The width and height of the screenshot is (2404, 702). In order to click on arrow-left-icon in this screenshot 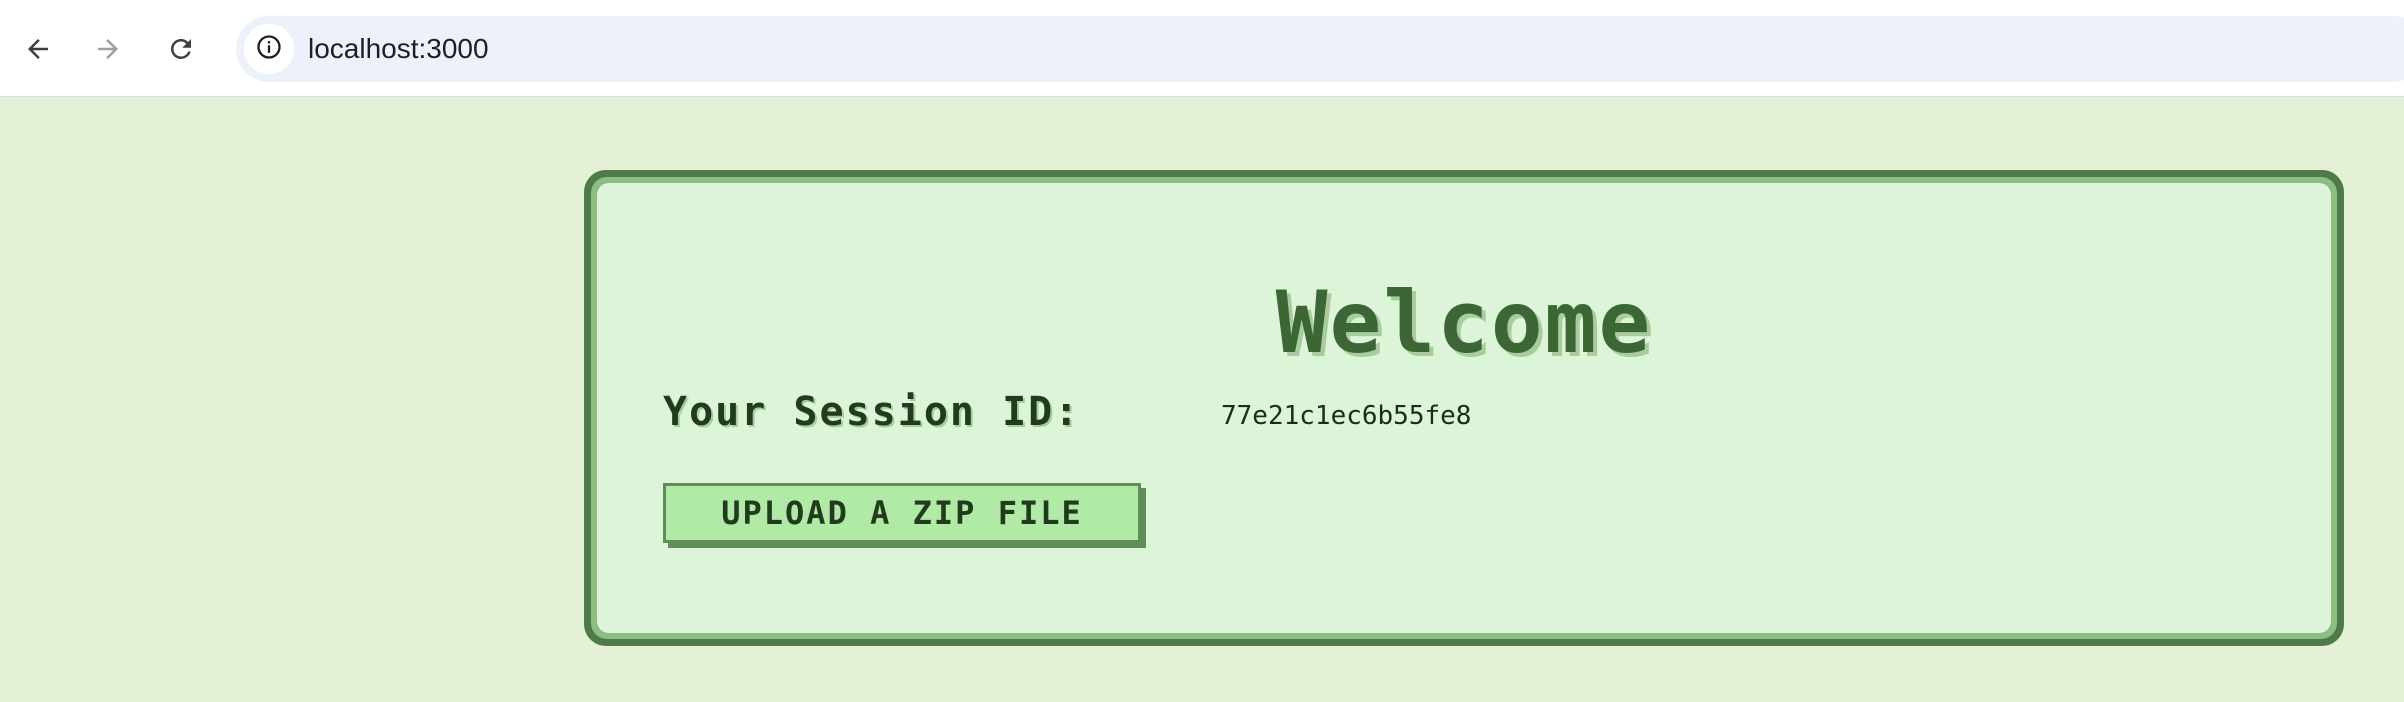, I will do `click(38, 49)`.